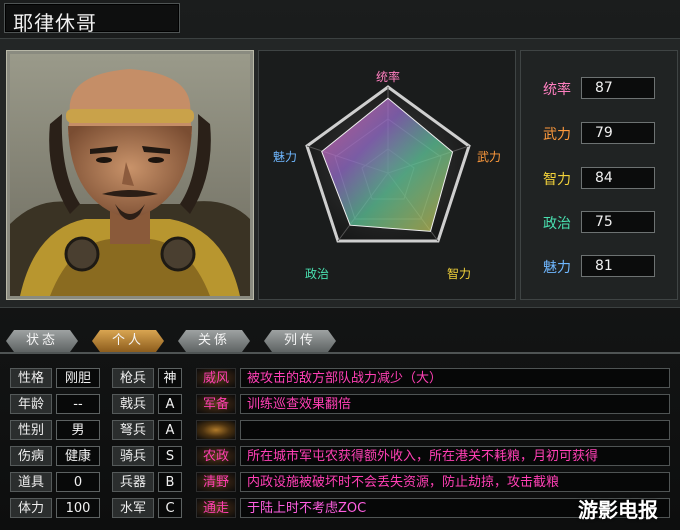 This screenshot has width=680, height=530. I want to click on stat-label-zhengzhi: 政治, so click(557, 224).